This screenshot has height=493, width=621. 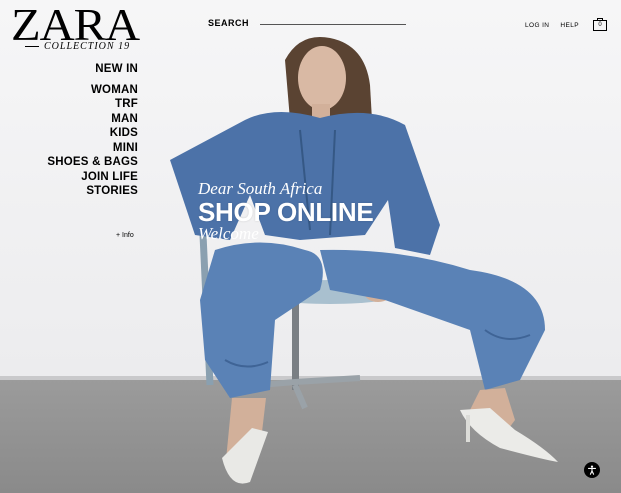 What do you see at coordinates (228, 233) in the screenshot?
I see `promo-welcome: Welcome` at bounding box center [228, 233].